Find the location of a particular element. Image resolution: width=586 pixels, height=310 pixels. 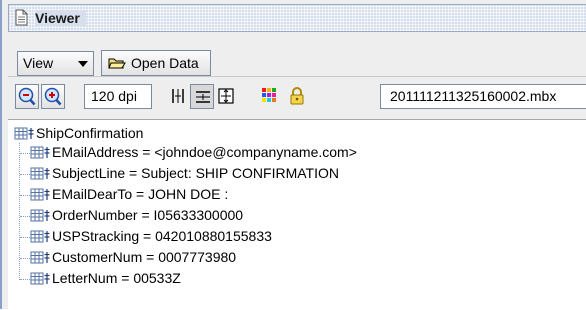

tree-item-label: OrderNumber = I05633300000 is located at coordinates (148, 215).